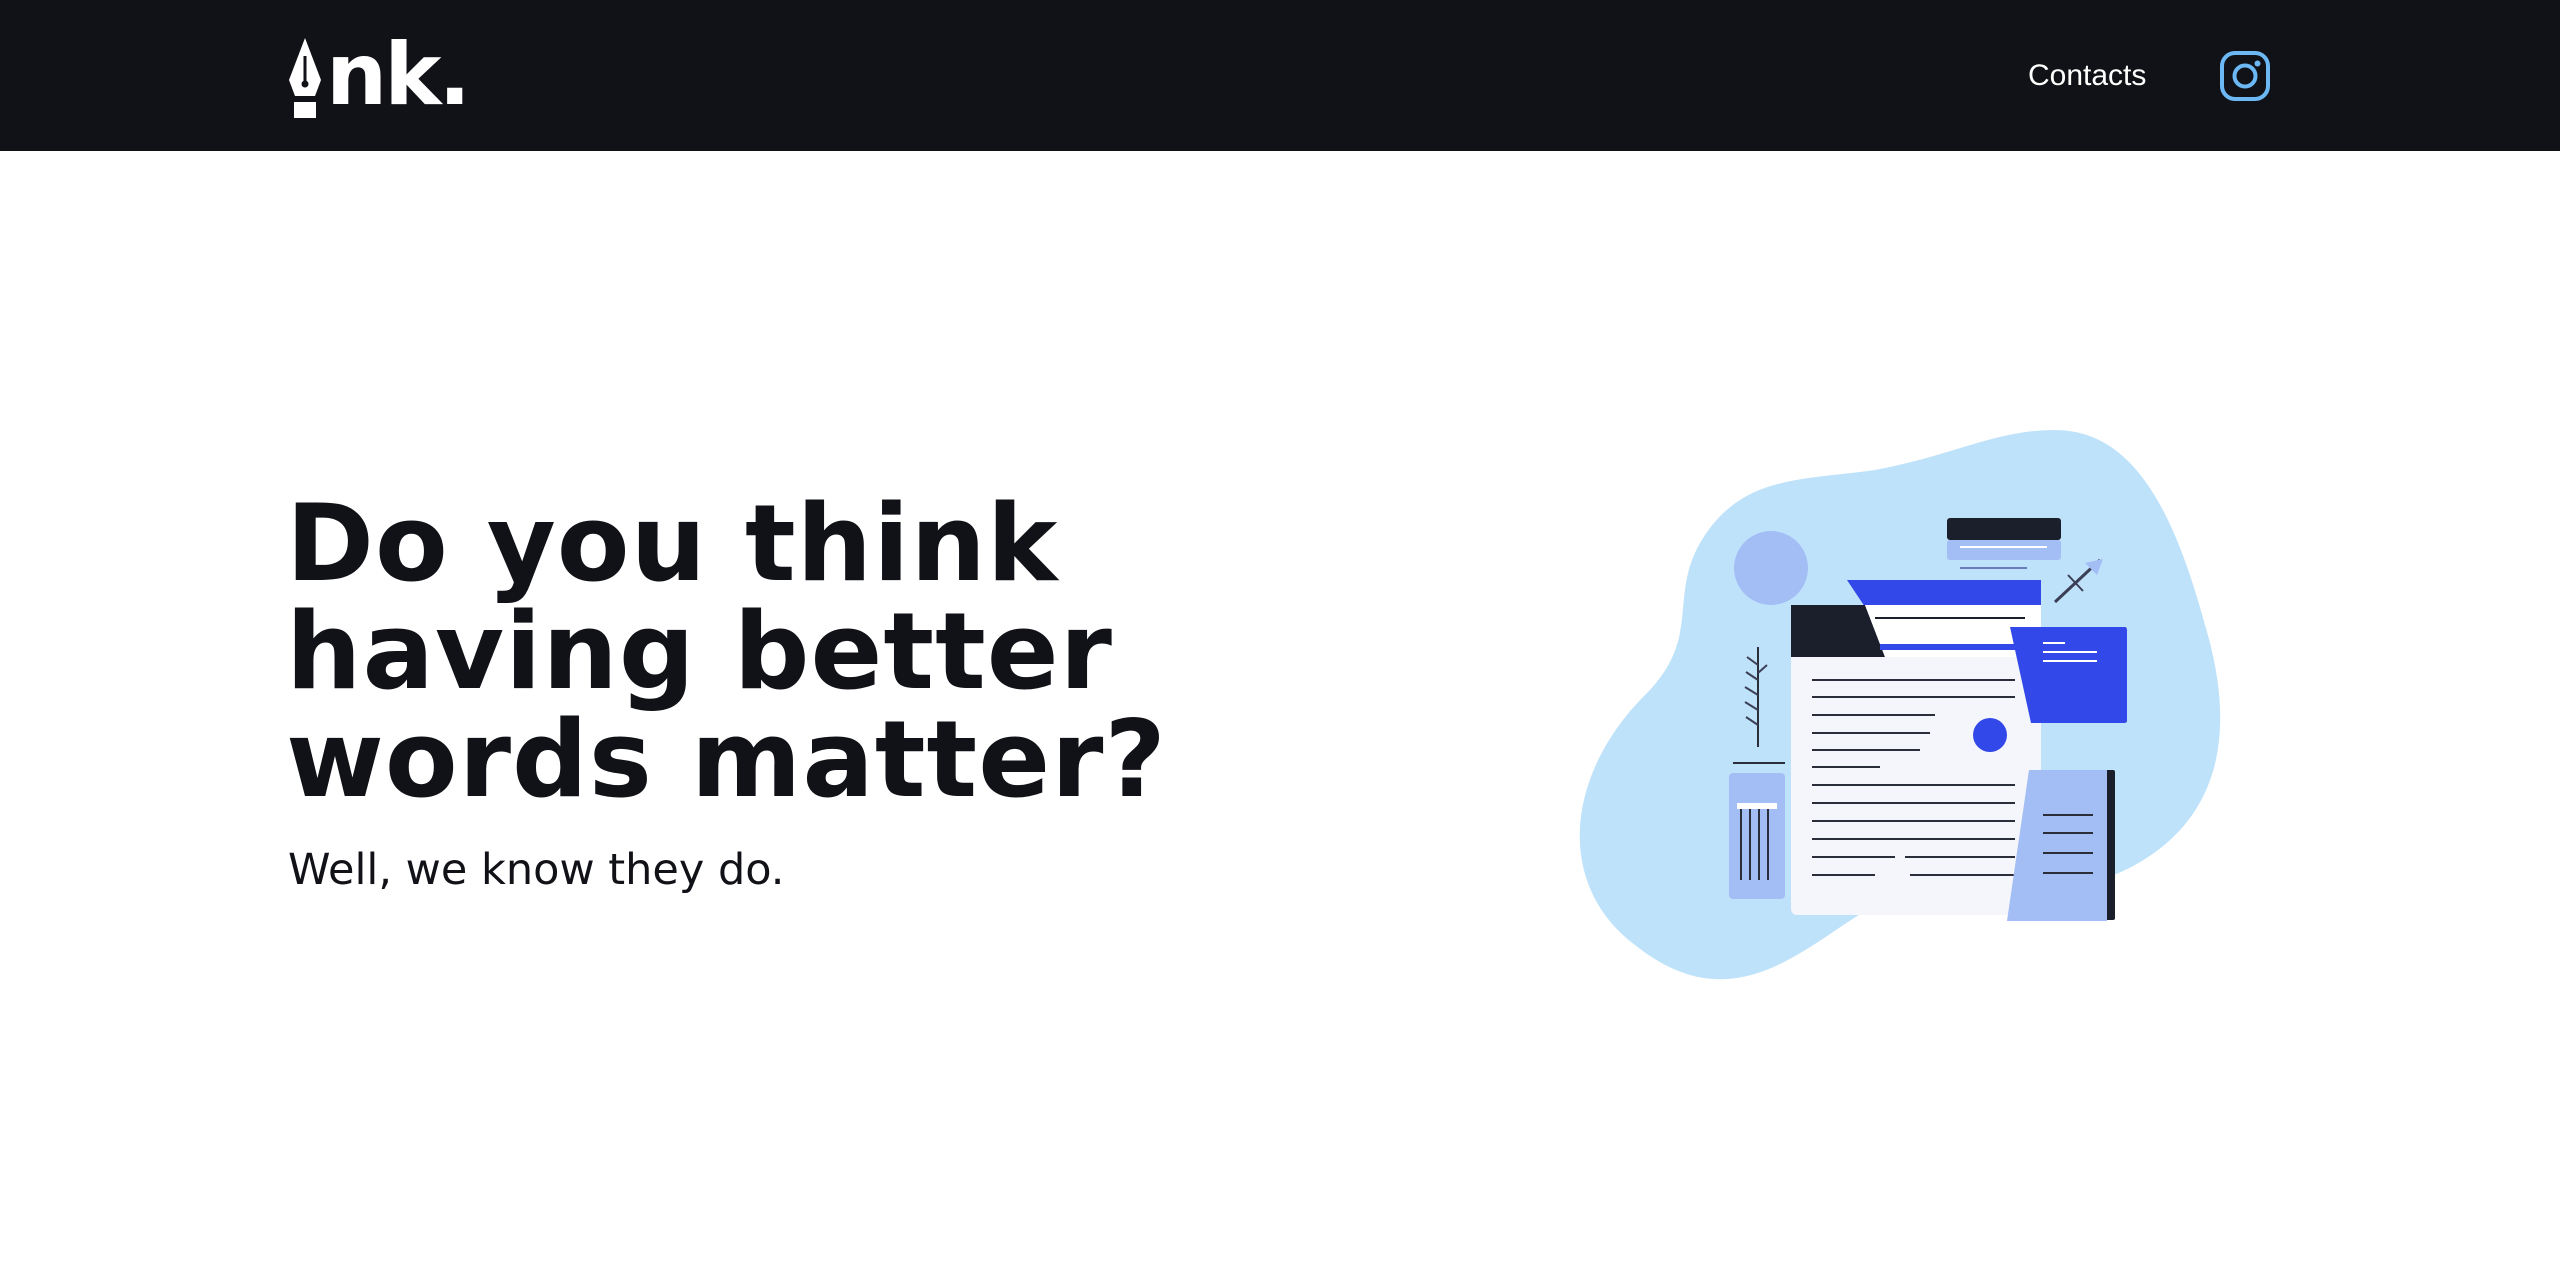  What do you see at coordinates (2087, 76) in the screenshot?
I see `nav-link-contacts: Contacts` at bounding box center [2087, 76].